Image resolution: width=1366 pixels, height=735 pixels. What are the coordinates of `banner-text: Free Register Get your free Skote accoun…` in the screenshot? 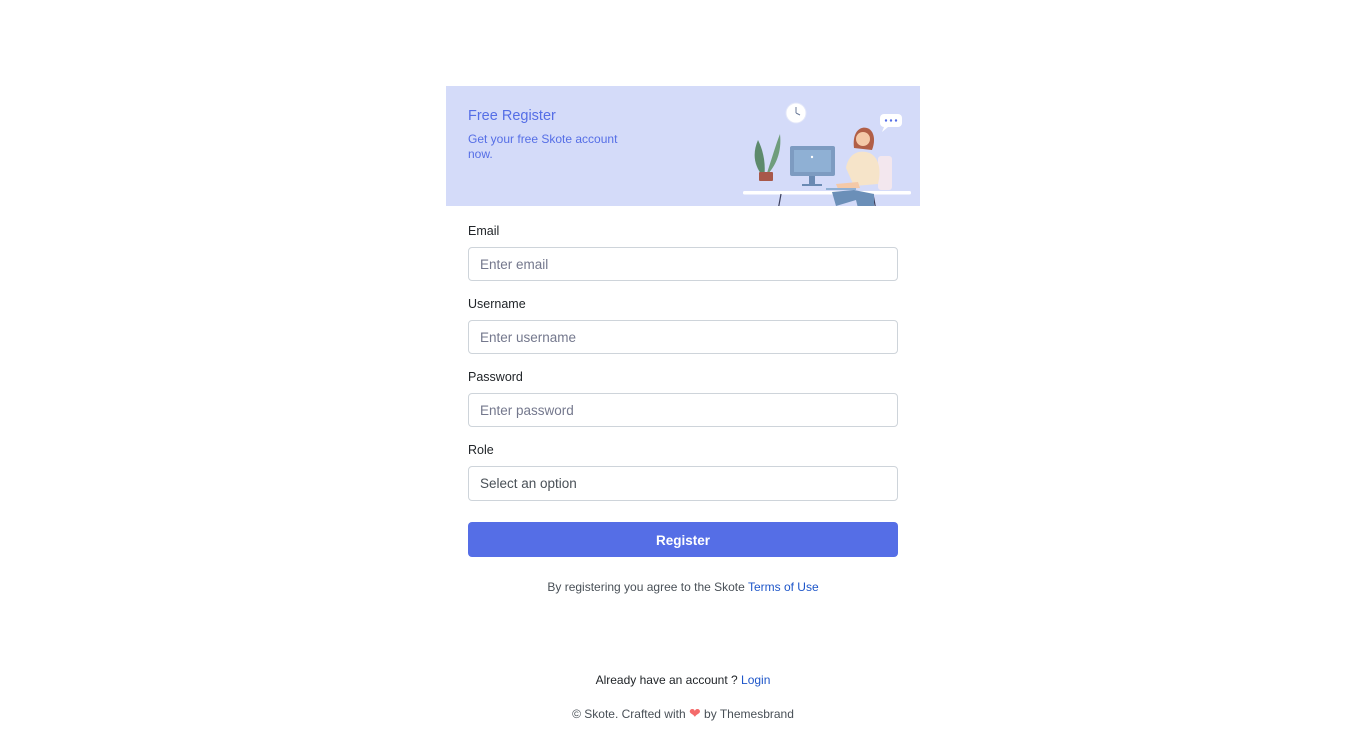 It's located at (553, 135).